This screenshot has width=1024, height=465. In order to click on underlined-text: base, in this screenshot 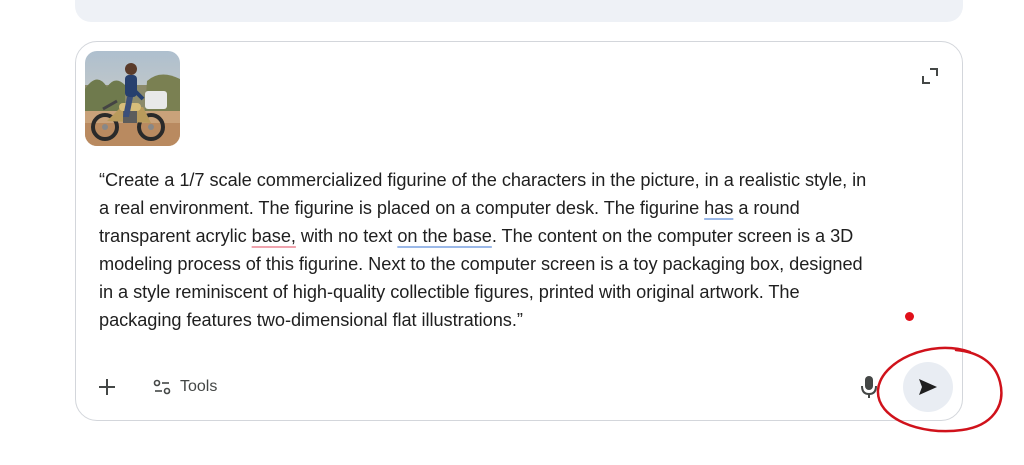, I will do `click(273, 236)`.